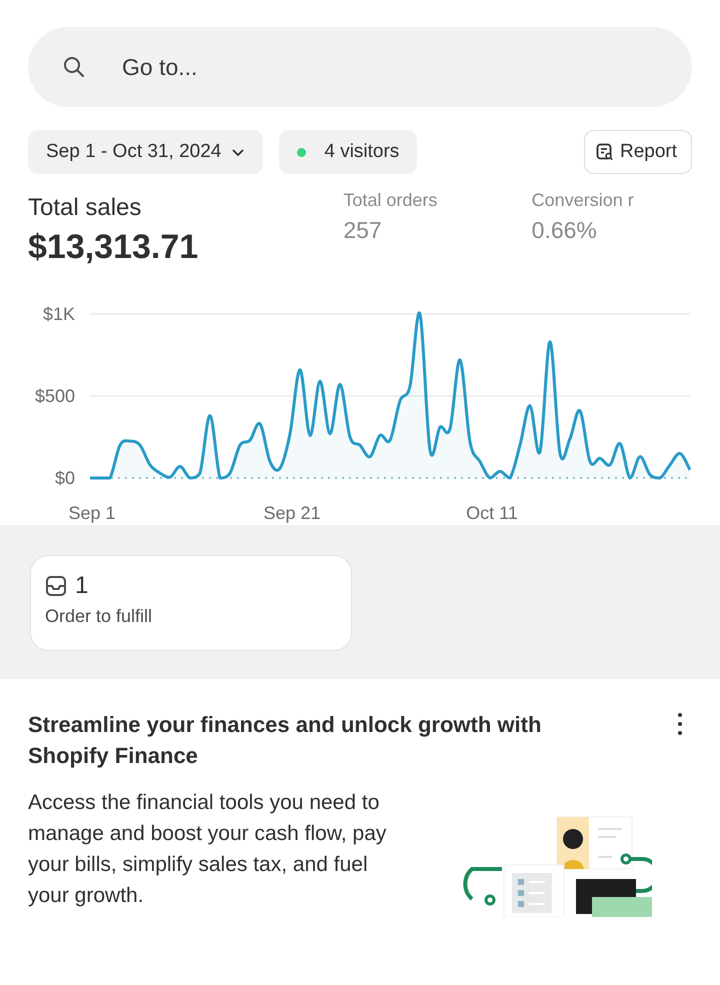 The image size is (720, 985). Describe the element at coordinates (146, 152) in the screenshot. I see `date-range-button: Sep 1 - Oct 31, 2024` at that location.